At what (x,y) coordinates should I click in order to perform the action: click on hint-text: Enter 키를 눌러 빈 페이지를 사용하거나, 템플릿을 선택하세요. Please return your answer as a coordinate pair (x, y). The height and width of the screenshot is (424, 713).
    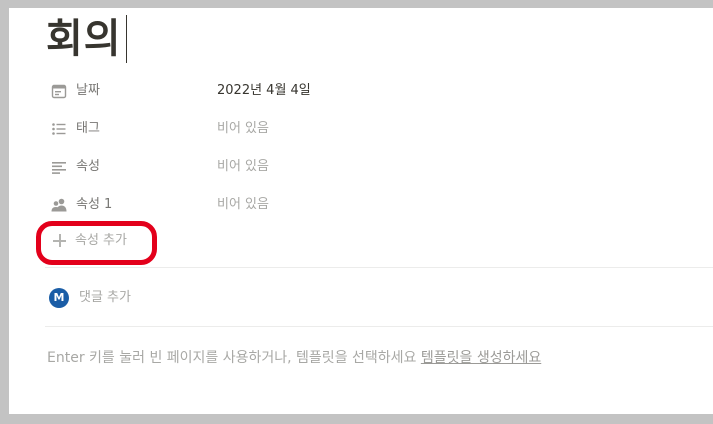
    Looking at the image, I should click on (234, 358).